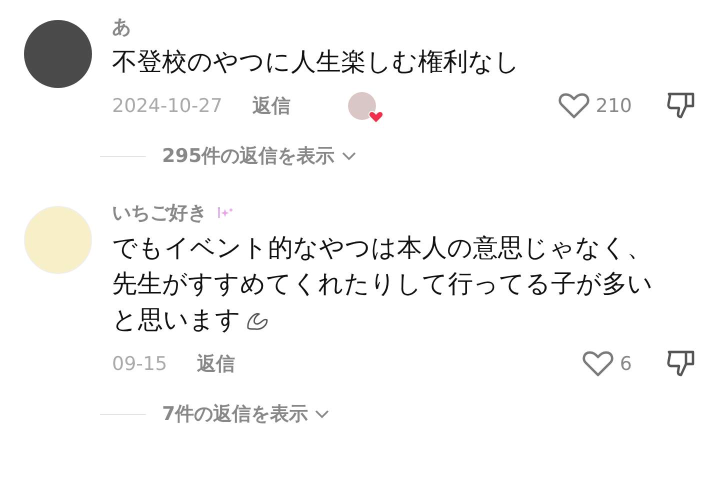  Describe the element at coordinates (246, 414) in the screenshot. I see `view-replies-button: 7件の返信を表示` at that location.